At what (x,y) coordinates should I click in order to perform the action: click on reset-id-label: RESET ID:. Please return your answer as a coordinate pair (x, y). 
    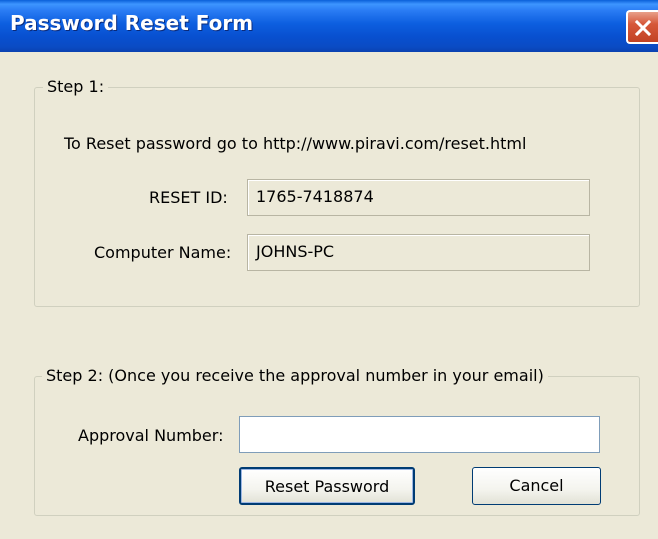
    Looking at the image, I should click on (188, 197).